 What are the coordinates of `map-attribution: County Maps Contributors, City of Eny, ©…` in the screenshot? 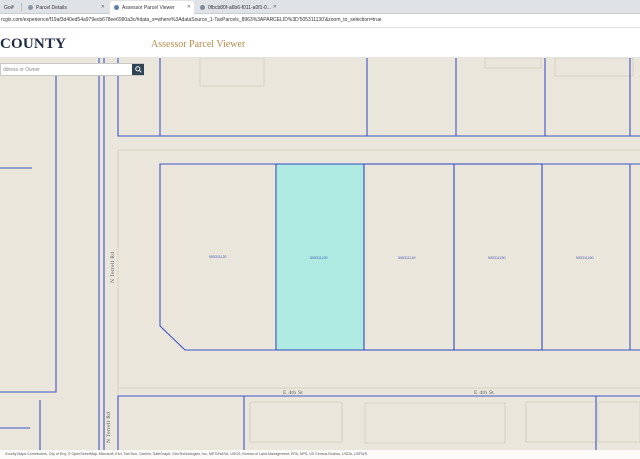 It's located at (320, 454).